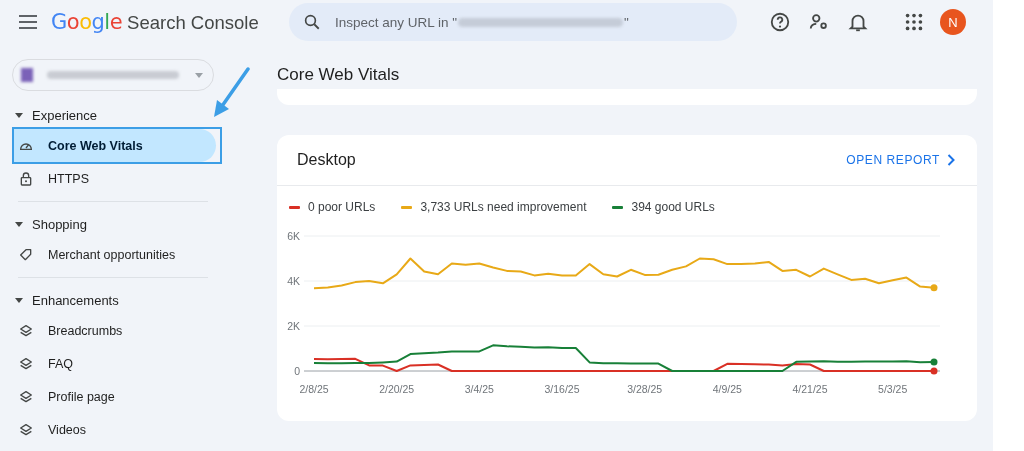 This screenshot has height=451, width=1024. What do you see at coordinates (199, 75) in the screenshot?
I see `dropdown-icon` at bounding box center [199, 75].